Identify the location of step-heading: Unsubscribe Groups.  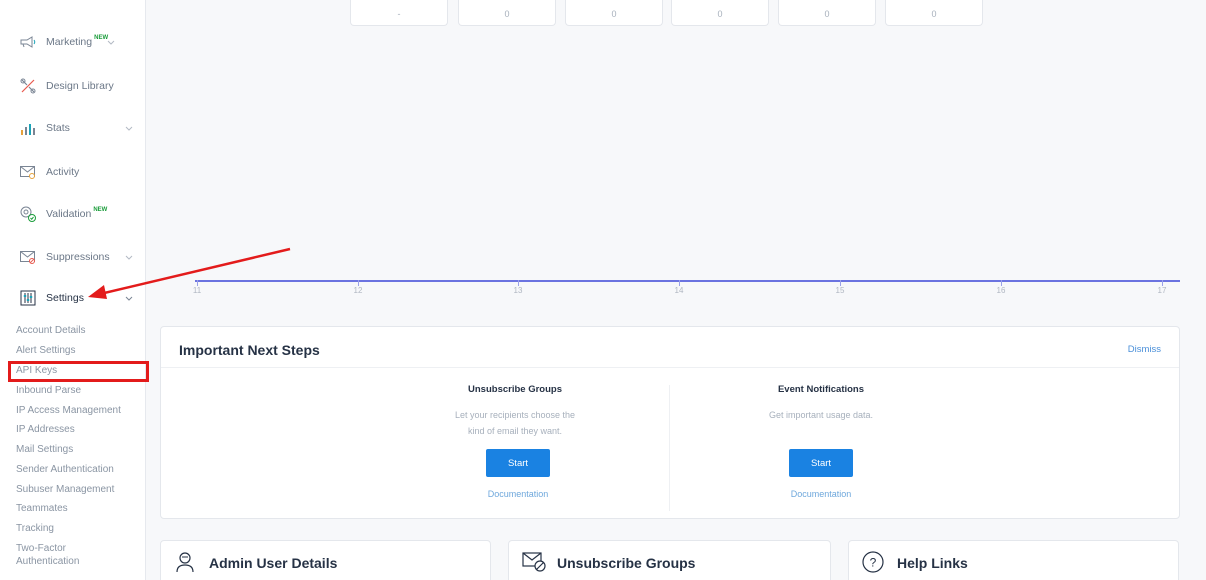
(515, 389).